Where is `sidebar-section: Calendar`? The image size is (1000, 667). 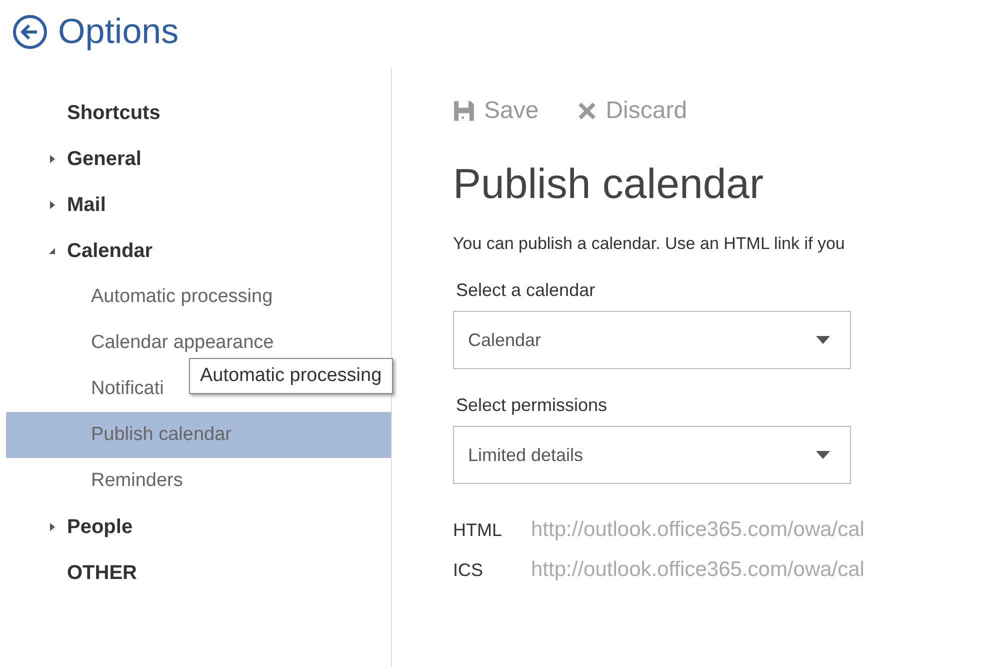 sidebar-section: Calendar is located at coordinates (110, 251).